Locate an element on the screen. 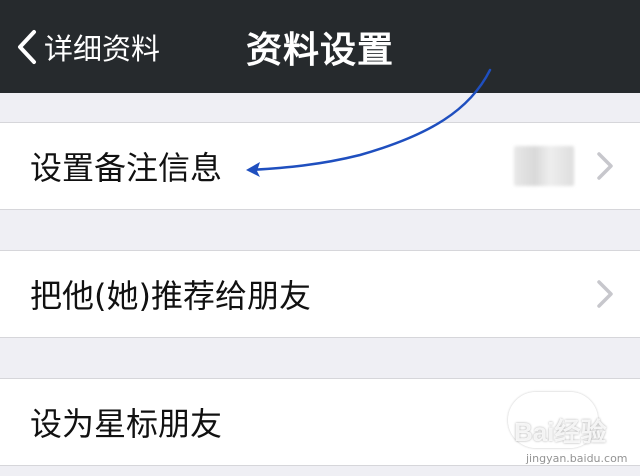 This screenshot has height=476, width=640. row-label: 设置备注信息 is located at coordinates (126, 168).